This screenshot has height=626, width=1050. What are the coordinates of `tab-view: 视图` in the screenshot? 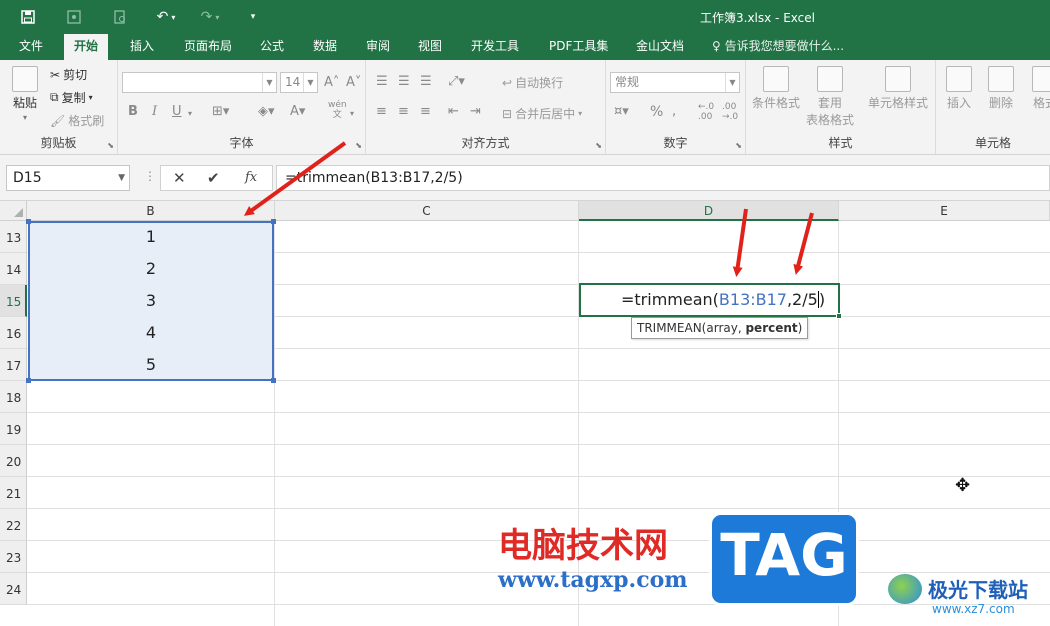 It's located at (430, 47).